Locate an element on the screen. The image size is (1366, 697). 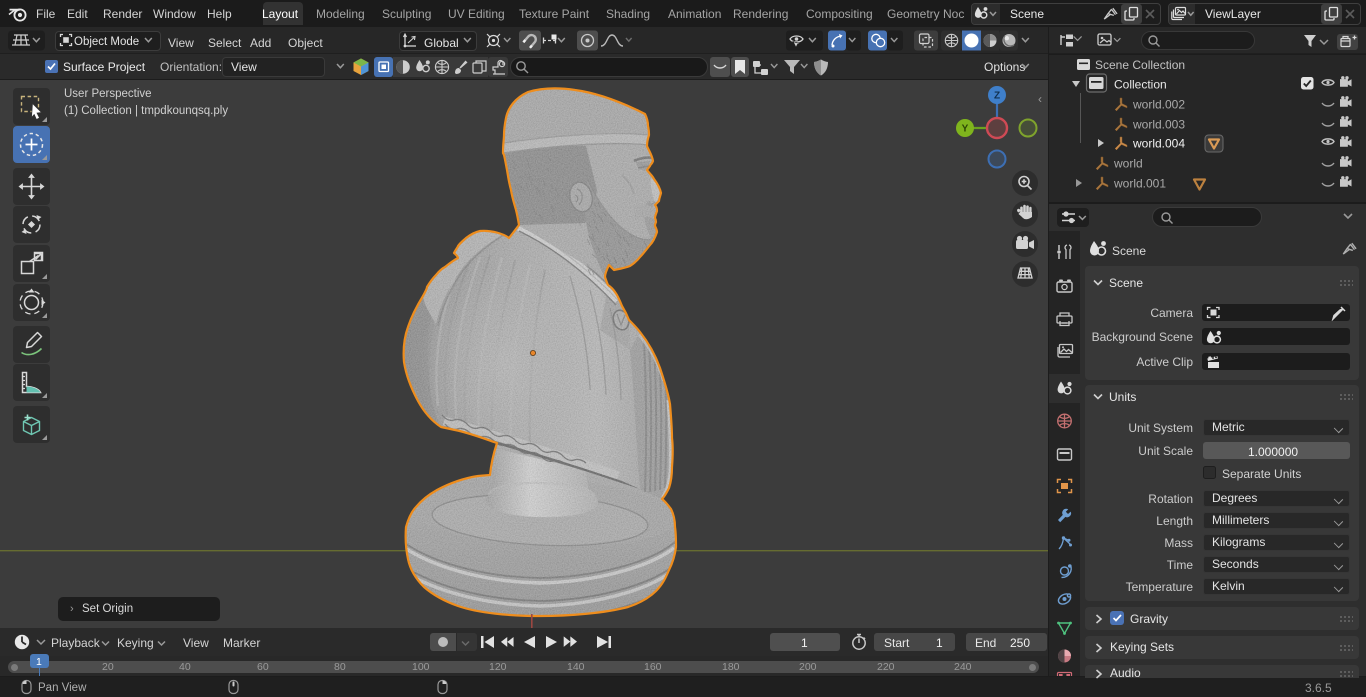
svg-text: Scene Collection is located at coordinates (1140, 65).